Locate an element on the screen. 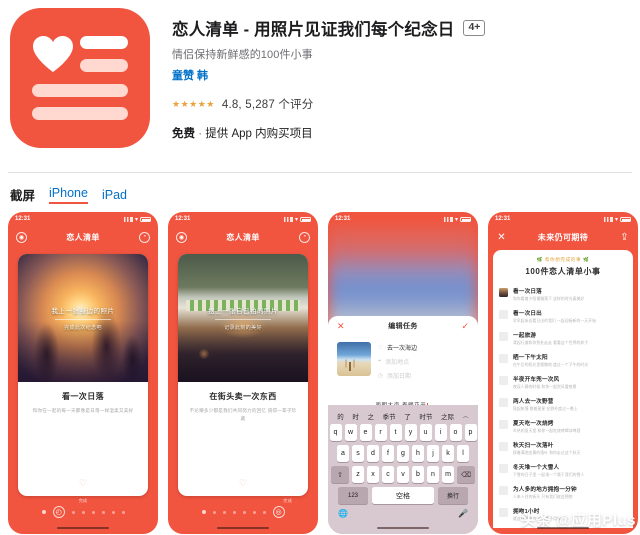 Image resolution: width=640 pixels, height=535 pixels. key-u: u is located at coordinates (425, 432).